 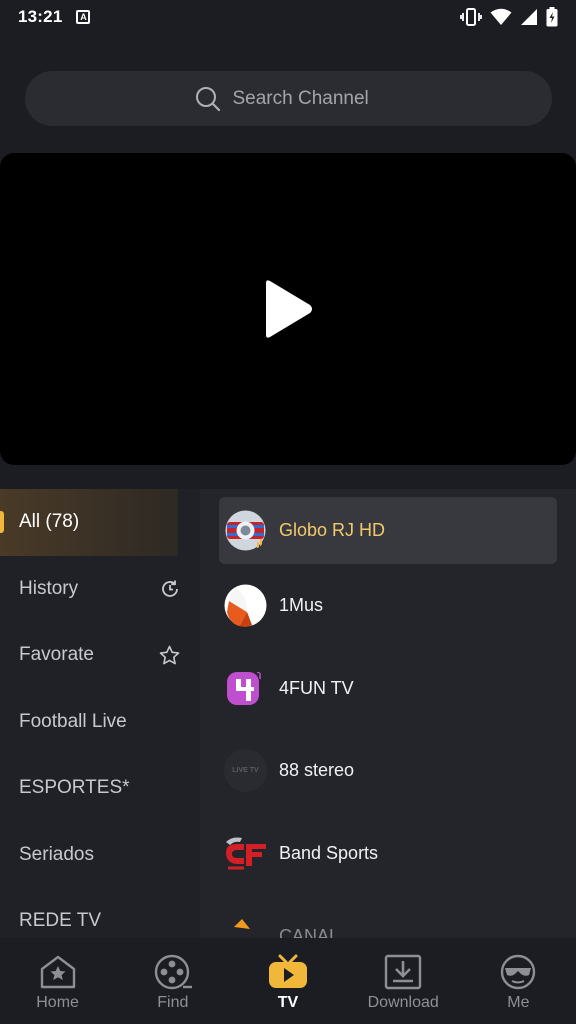 What do you see at coordinates (60, 921) in the screenshot?
I see `category-label: REDE TV` at bounding box center [60, 921].